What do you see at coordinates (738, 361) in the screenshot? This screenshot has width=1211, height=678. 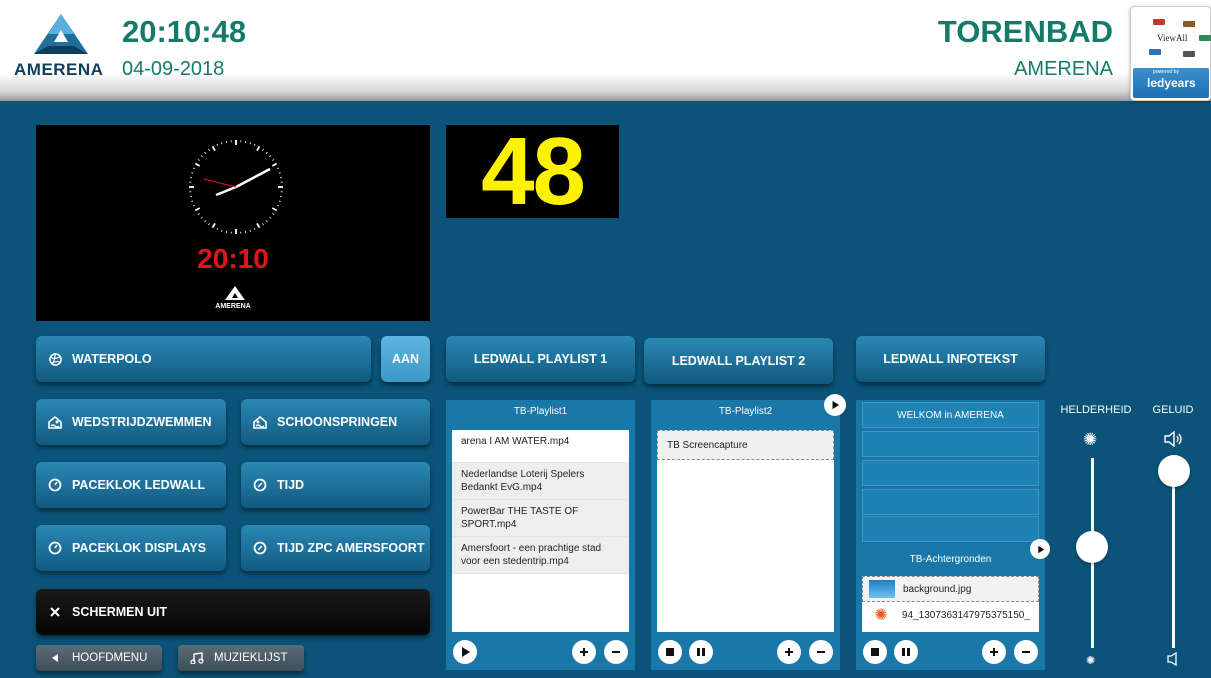 I see `tab-ledwall-playlist-2: LEDWALL PLAYLIST 2` at bounding box center [738, 361].